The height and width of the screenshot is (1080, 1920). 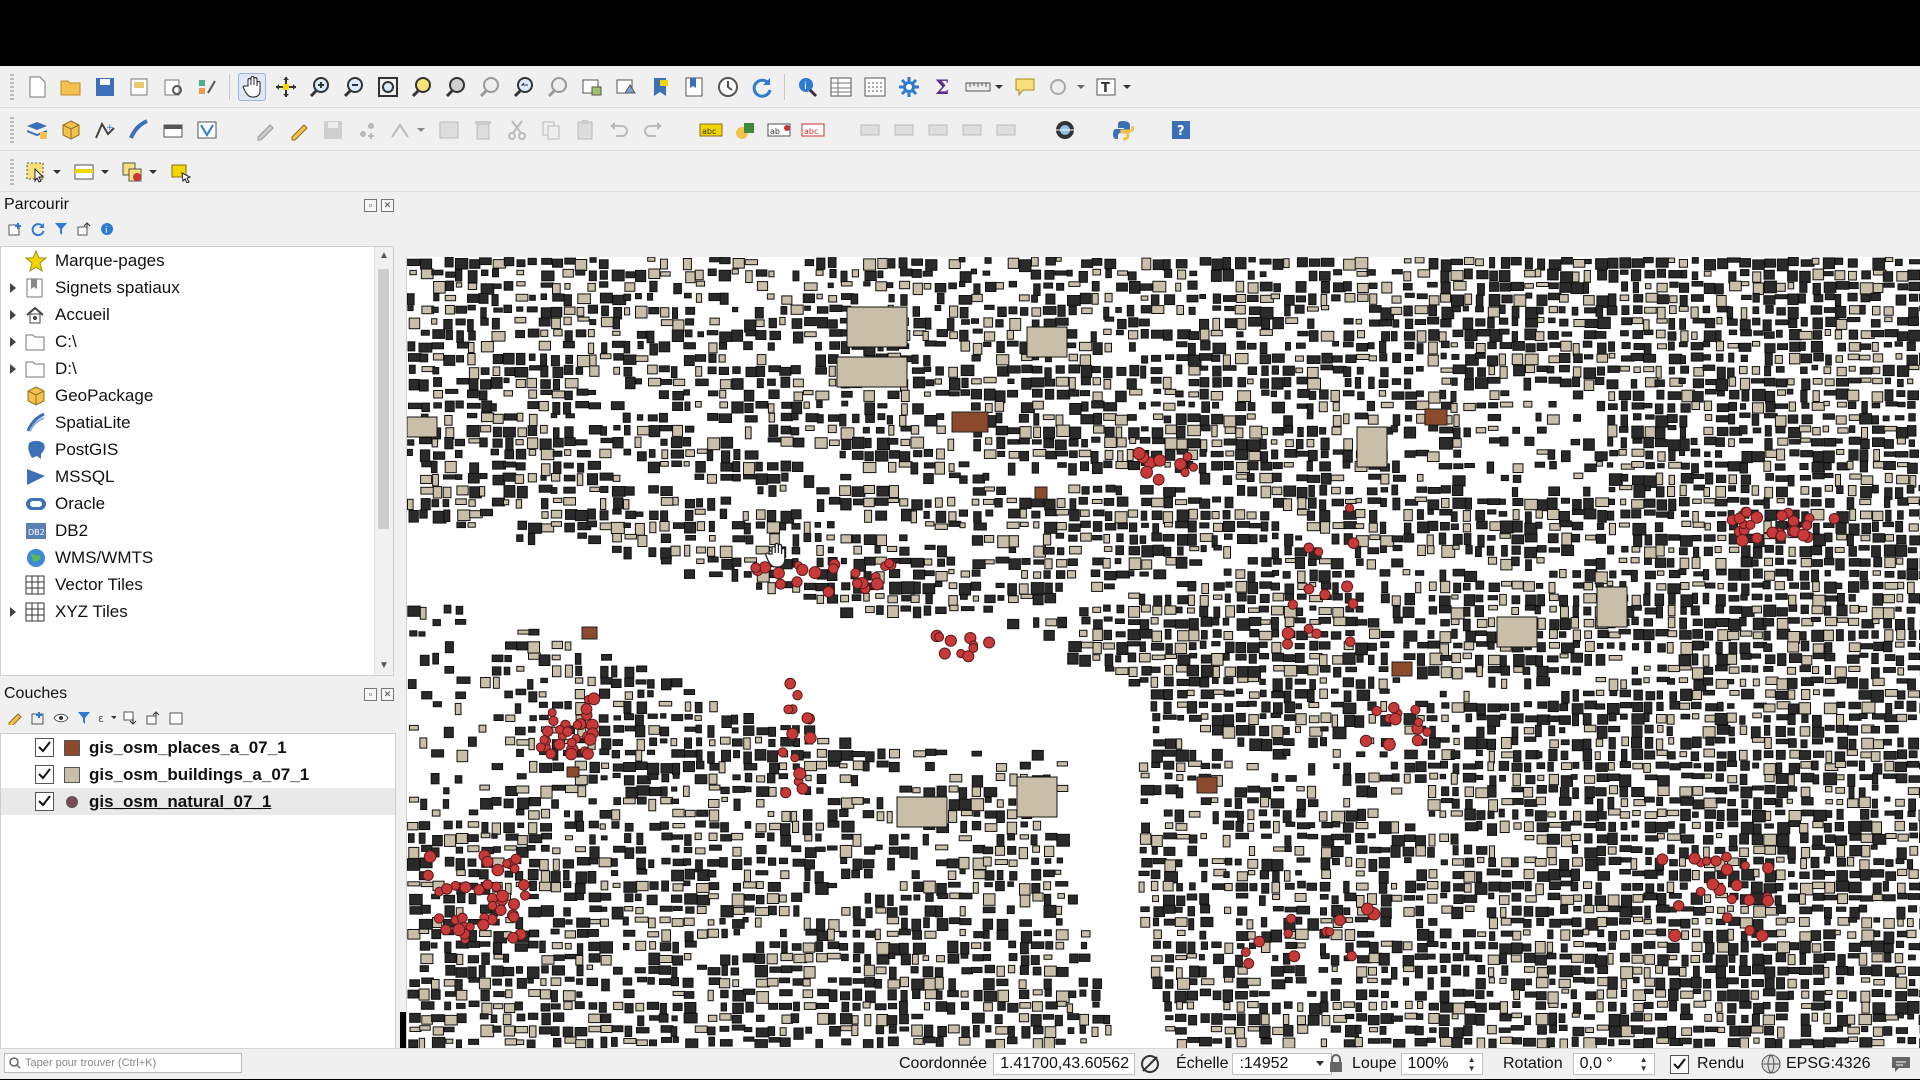 What do you see at coordinates (197, 530) in the screenshot?
I see `browser-item: DB2 DB2` at bounding box center [197, 530].